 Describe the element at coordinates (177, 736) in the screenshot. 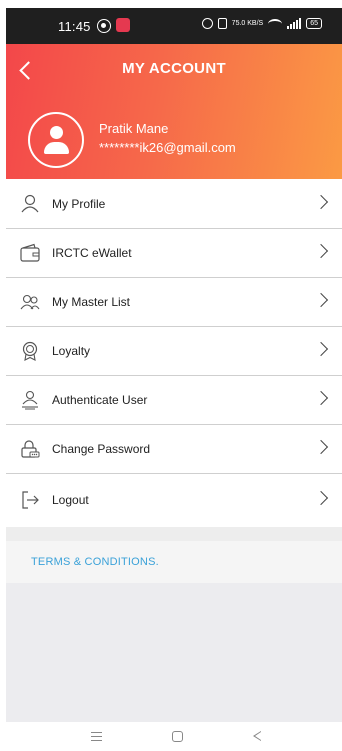

I see `home-icon` at that location.